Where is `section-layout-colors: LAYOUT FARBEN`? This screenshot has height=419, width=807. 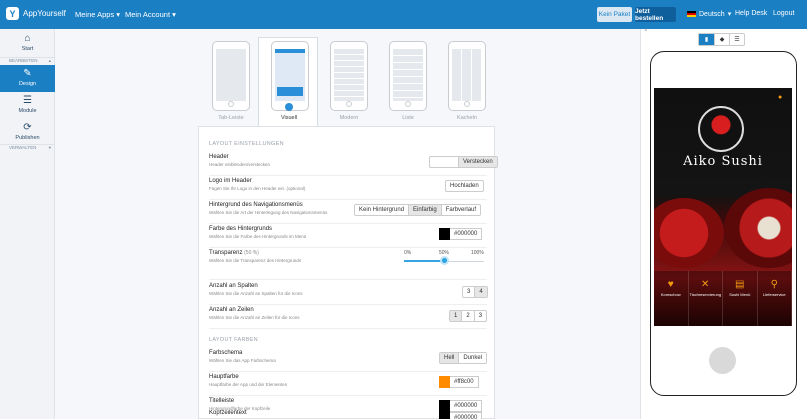
section-layout-colors: LAYOUT FARBEN is located at coordinates (233, 340).